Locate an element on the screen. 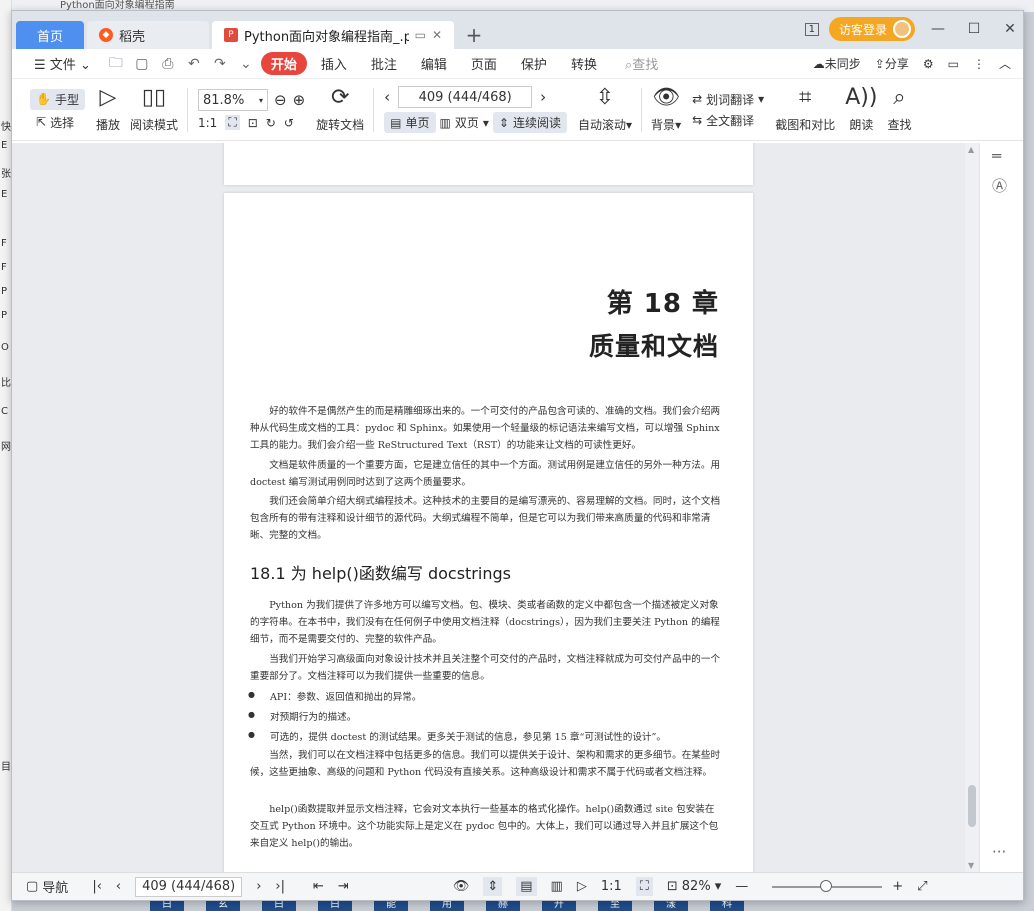 Image resolution: width=1034 pixels, height=911 pixels. first-page-icon: |‹ is located at coordinates (97, 886).